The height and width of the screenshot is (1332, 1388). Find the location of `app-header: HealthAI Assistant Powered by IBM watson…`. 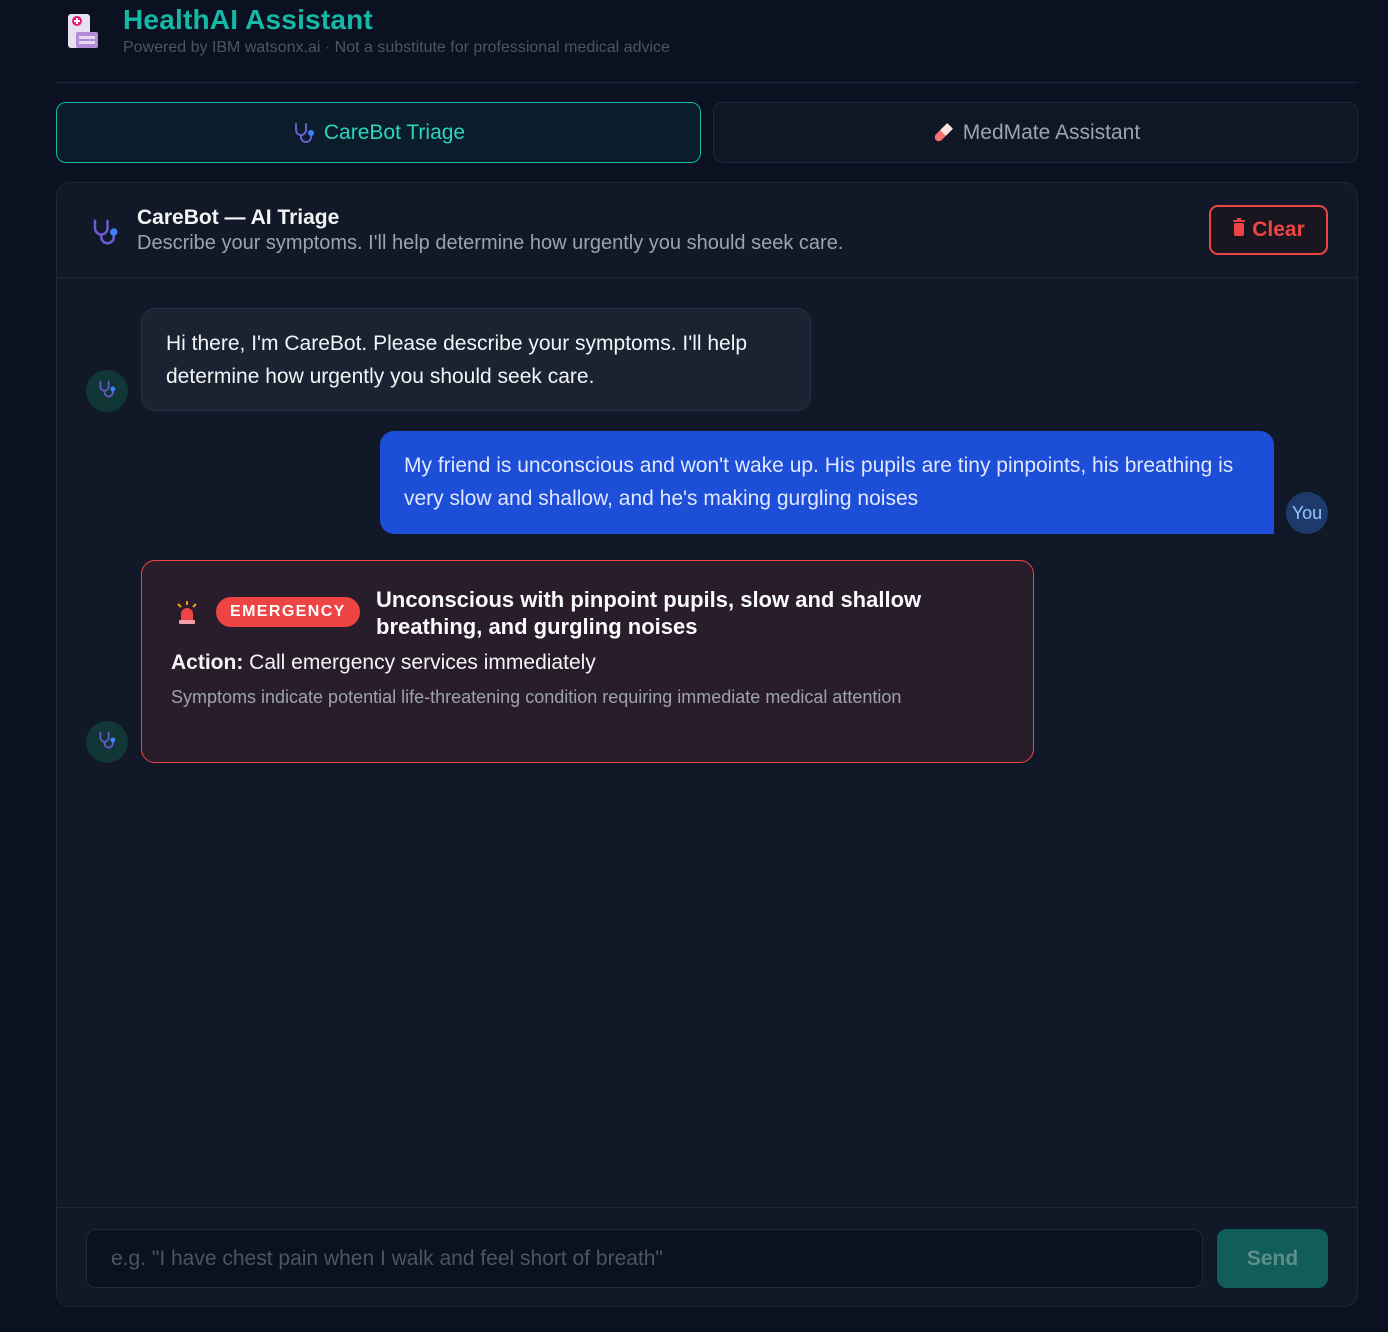

app-header: HealthAI Assistant Powered by IBM watson… is located at coordinates (707, 41).